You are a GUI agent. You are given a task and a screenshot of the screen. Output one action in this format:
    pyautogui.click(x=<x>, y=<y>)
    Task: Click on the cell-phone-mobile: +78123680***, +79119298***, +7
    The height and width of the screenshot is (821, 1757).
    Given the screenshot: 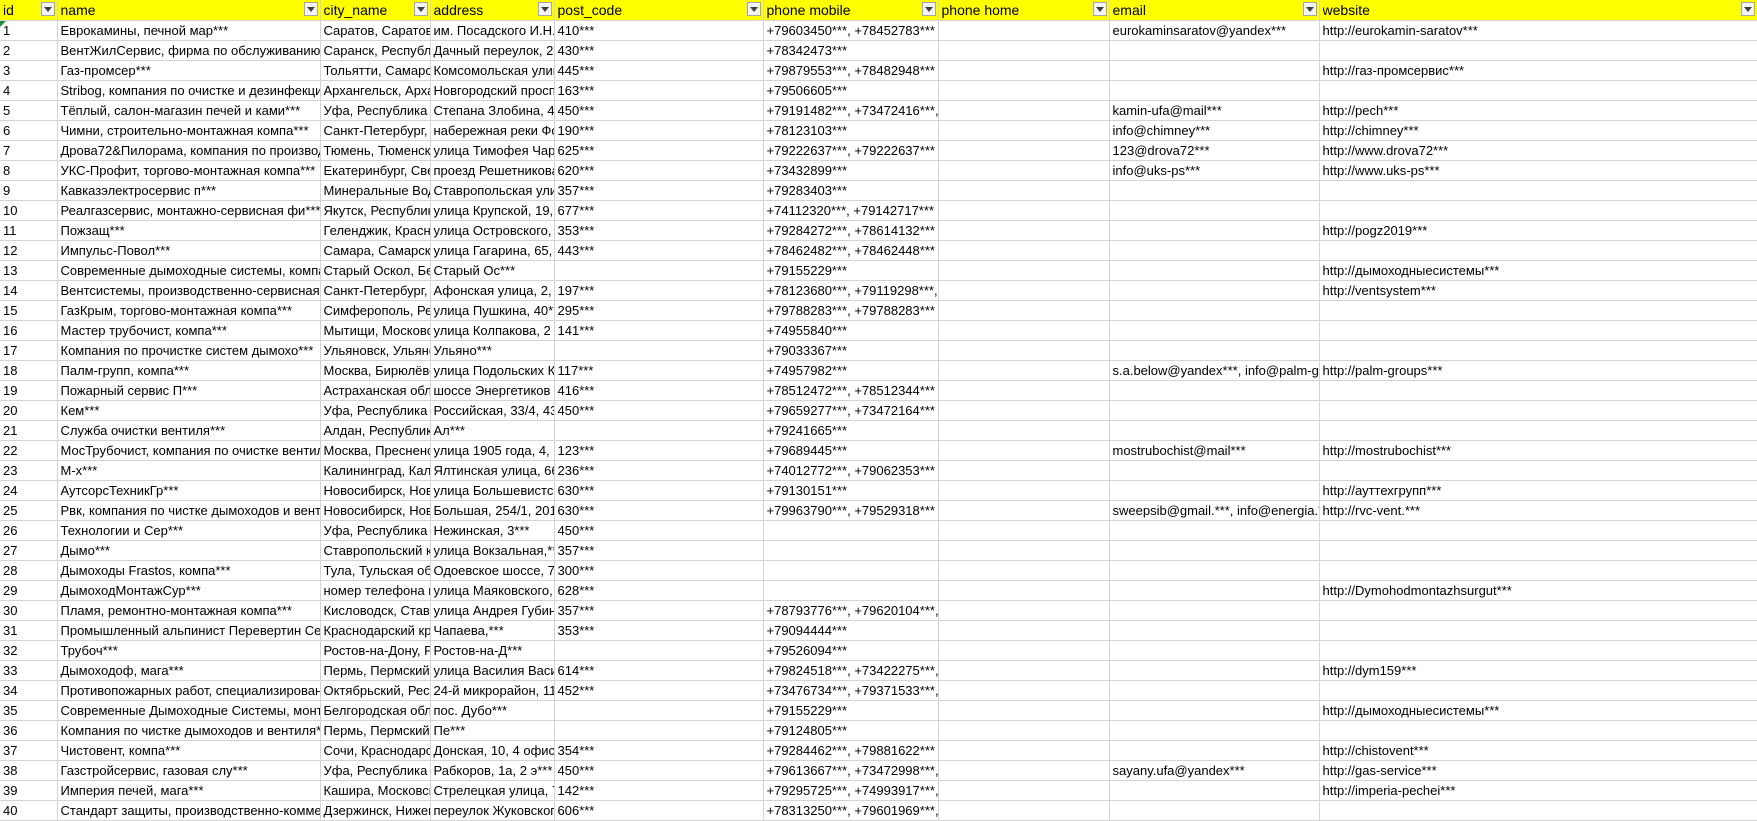 What is the action you would take?
    pyautogui.click(x=851, y=290)
    